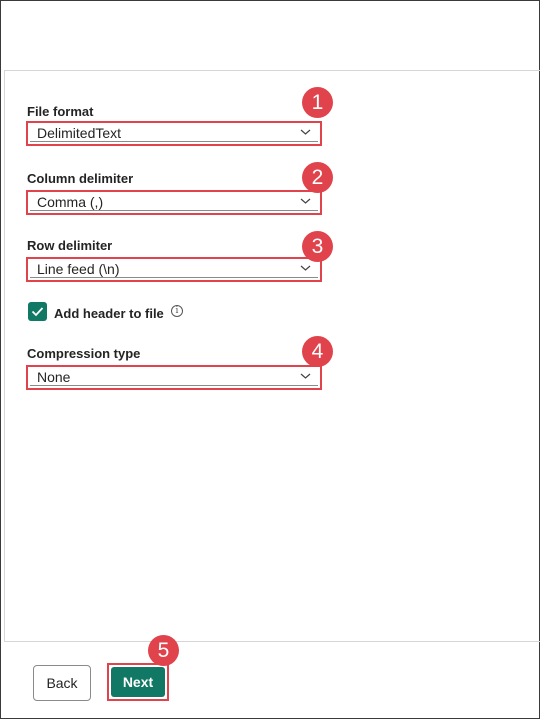  I want to click on column-delimiter-value: Comma (,), so click(70, 202).